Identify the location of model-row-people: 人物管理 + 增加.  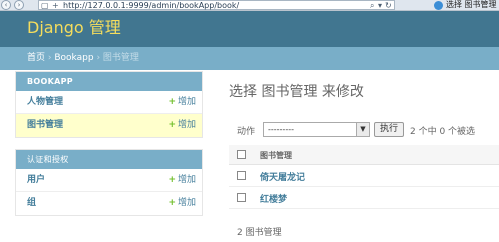
(109, 102).